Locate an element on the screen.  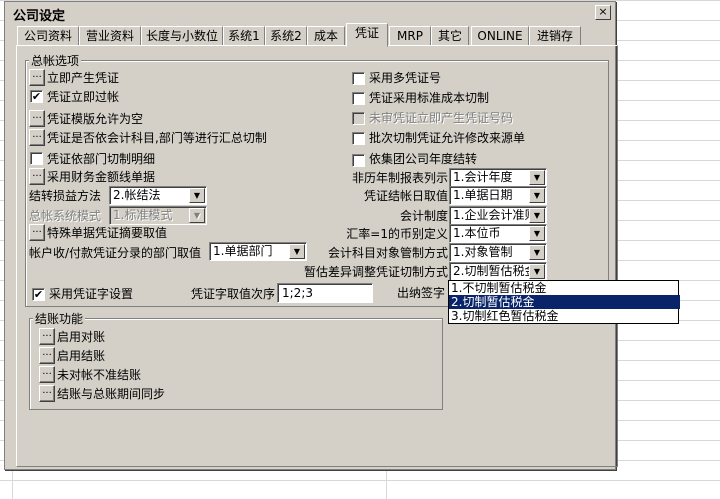
finance-amount-label: 采用财务金额线单据 is located at coordinates (101, 177).